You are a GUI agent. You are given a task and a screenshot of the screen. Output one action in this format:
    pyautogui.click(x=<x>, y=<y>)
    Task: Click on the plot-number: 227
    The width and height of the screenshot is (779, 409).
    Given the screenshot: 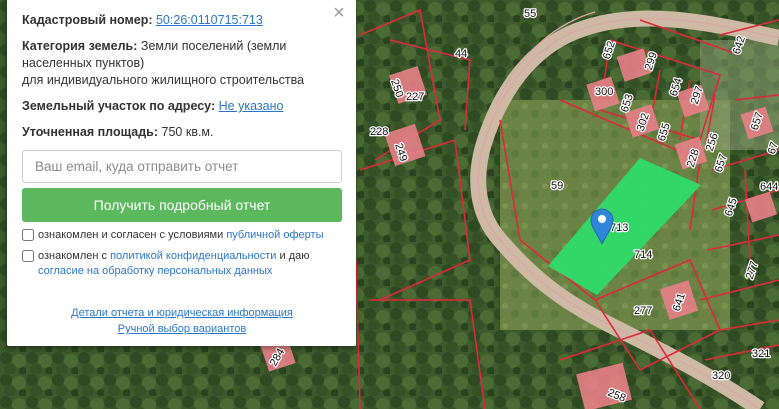 What is the action you would take?
    pyautogui.click(x=415, y=97)
    